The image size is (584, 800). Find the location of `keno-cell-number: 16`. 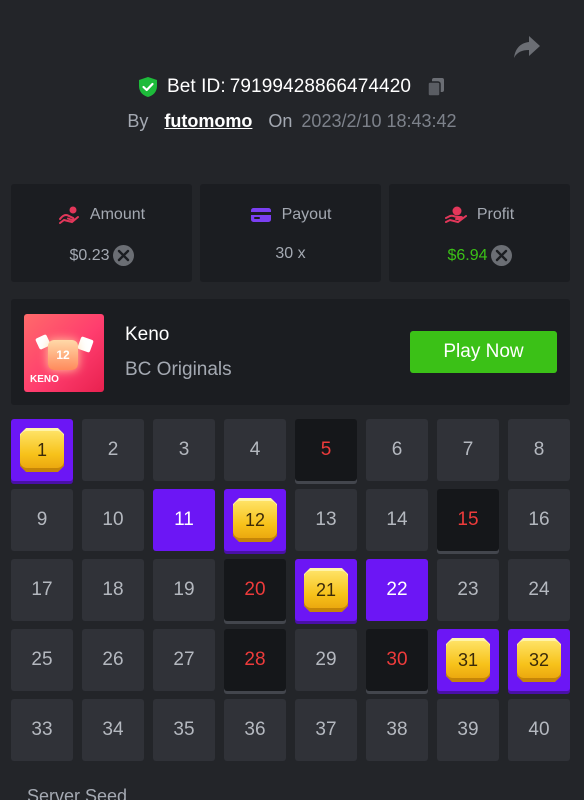

keno-cell-number: 16 is located at coordinates (539, 519).